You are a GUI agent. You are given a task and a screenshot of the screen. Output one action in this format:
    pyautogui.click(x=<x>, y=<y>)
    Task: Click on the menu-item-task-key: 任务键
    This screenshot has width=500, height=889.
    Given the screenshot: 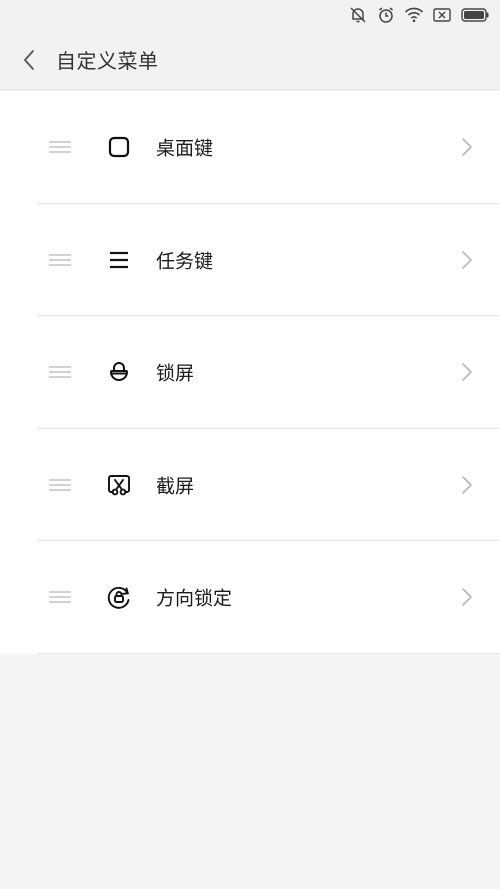 What is the action you would take?
    pyautogui.click(x=250, y=260)
    